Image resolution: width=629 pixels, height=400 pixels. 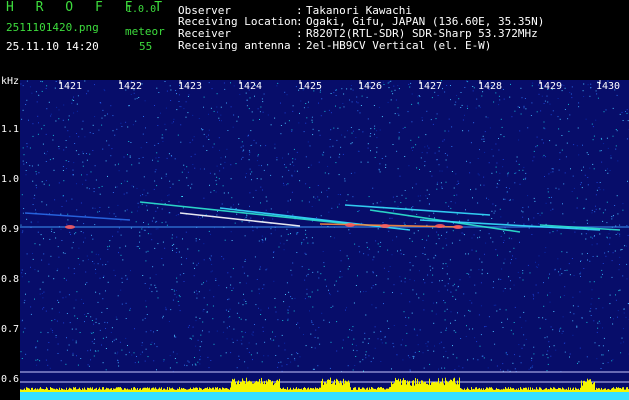 I want to click on x-tick-label: 1425, so click(x=310, y=86).